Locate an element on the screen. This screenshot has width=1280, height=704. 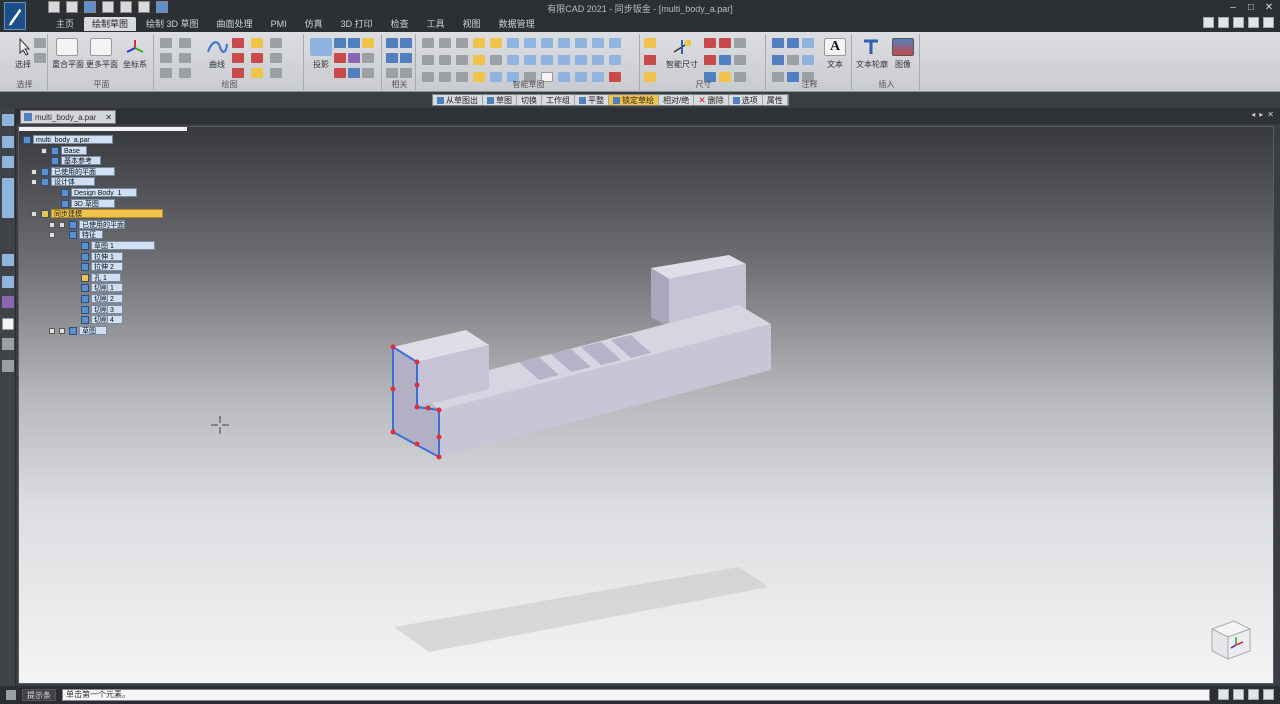
select-filter-icon is located at coordinates (40, 43).